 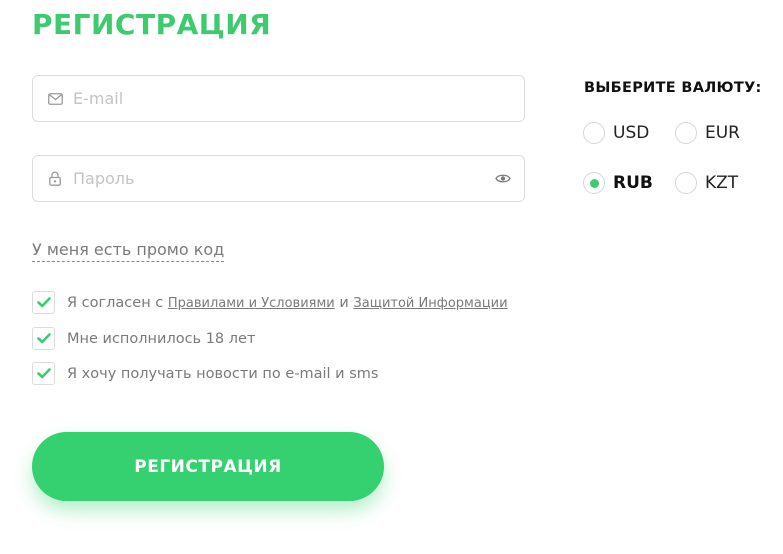 What do you see at coordinates (55, 99) in the screenshot?
I see `envelope-icon` at bounding box center [55, 99].